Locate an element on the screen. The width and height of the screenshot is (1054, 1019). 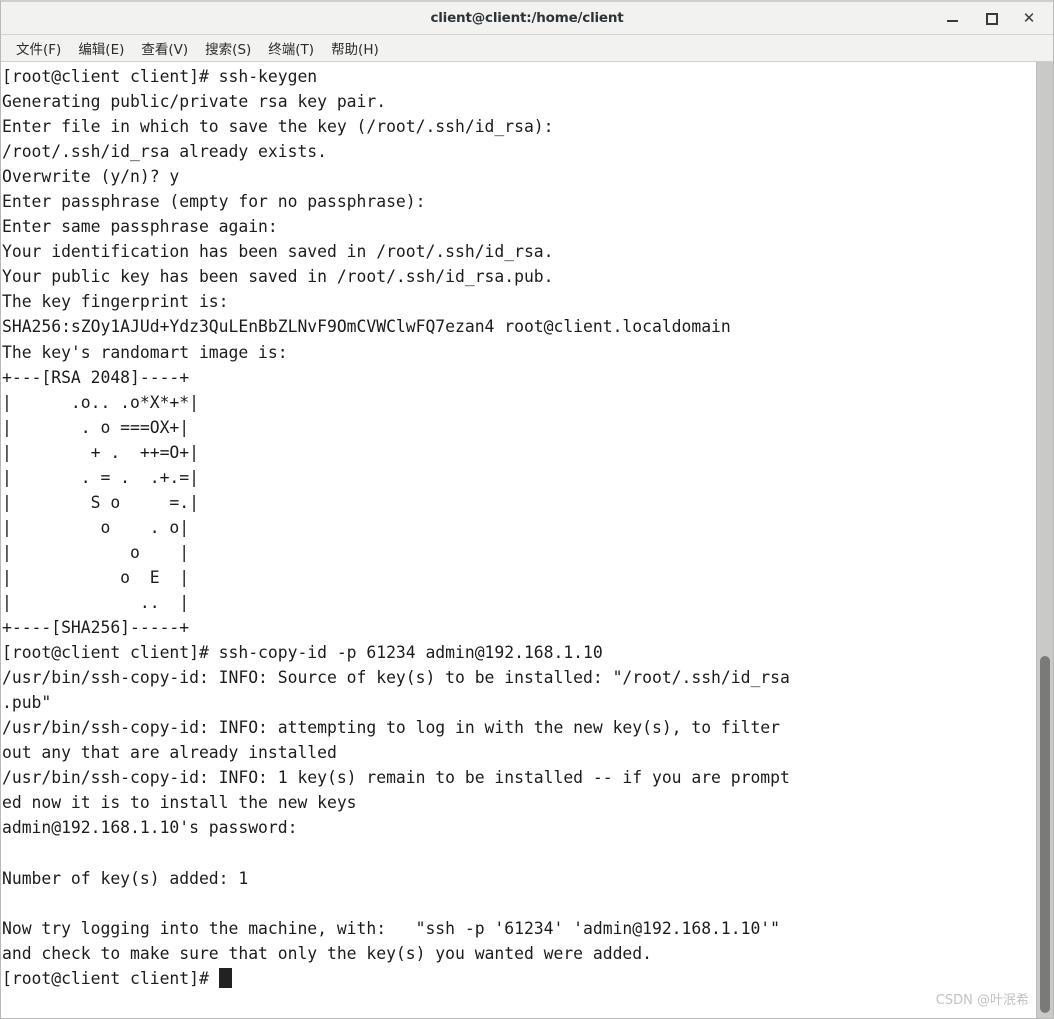
window-controls: ✕ is located at coordinates (996, 18).